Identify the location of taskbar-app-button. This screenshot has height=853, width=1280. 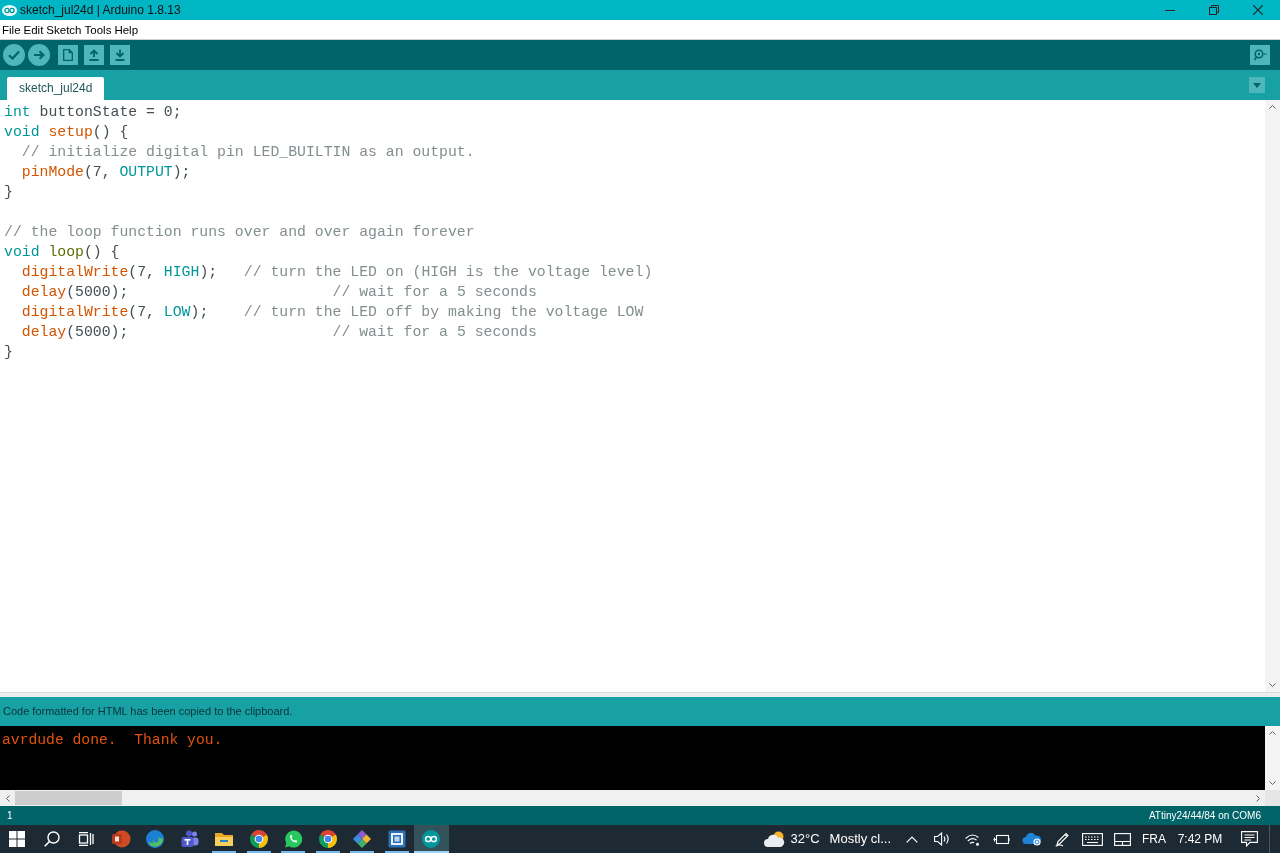
(431, 839).